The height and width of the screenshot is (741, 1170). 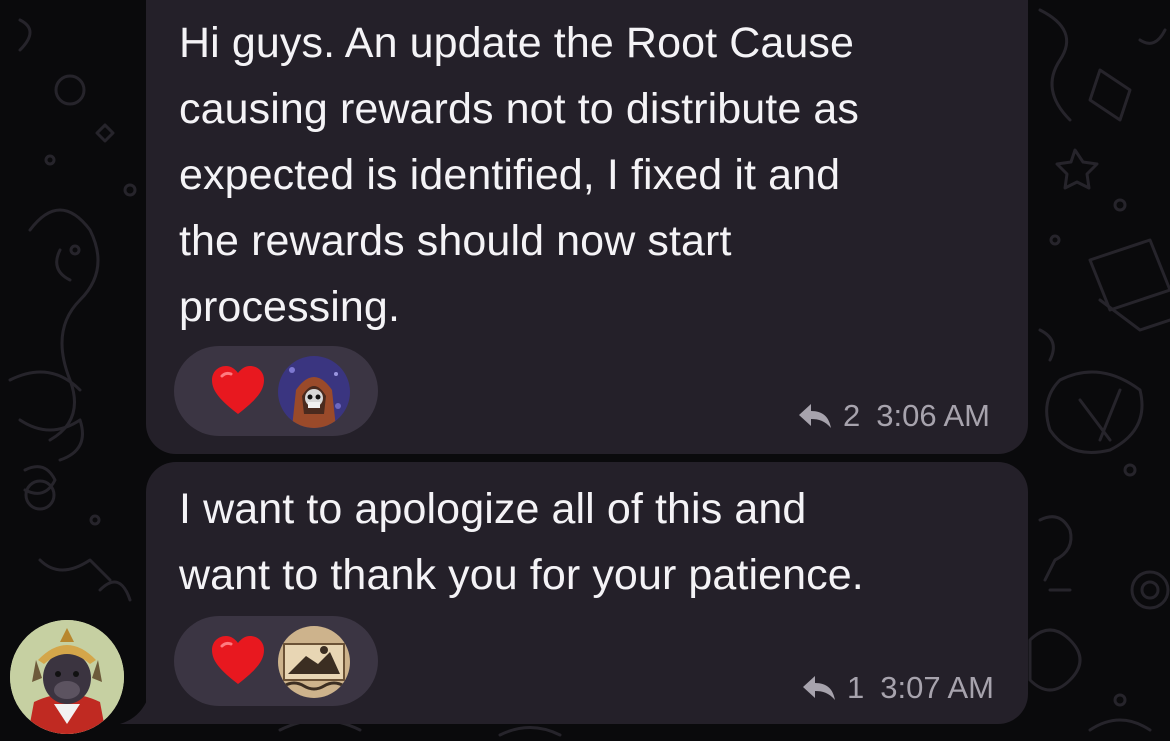 I want to click on message-time: 3:07 AM, so click(x=937, y=687).